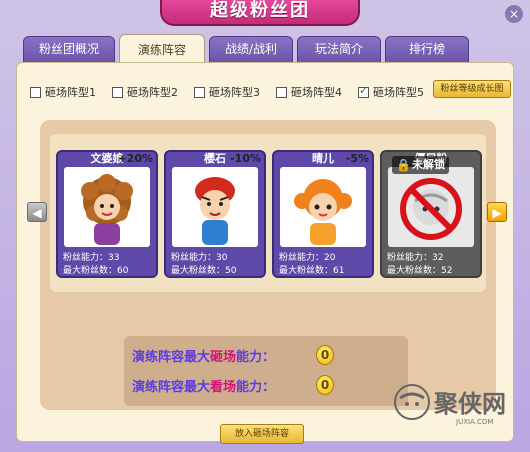 This screenshot has width=530, height=452. I want to click on max-fans-label: 最大粉丝数：60, so click(96, 271).